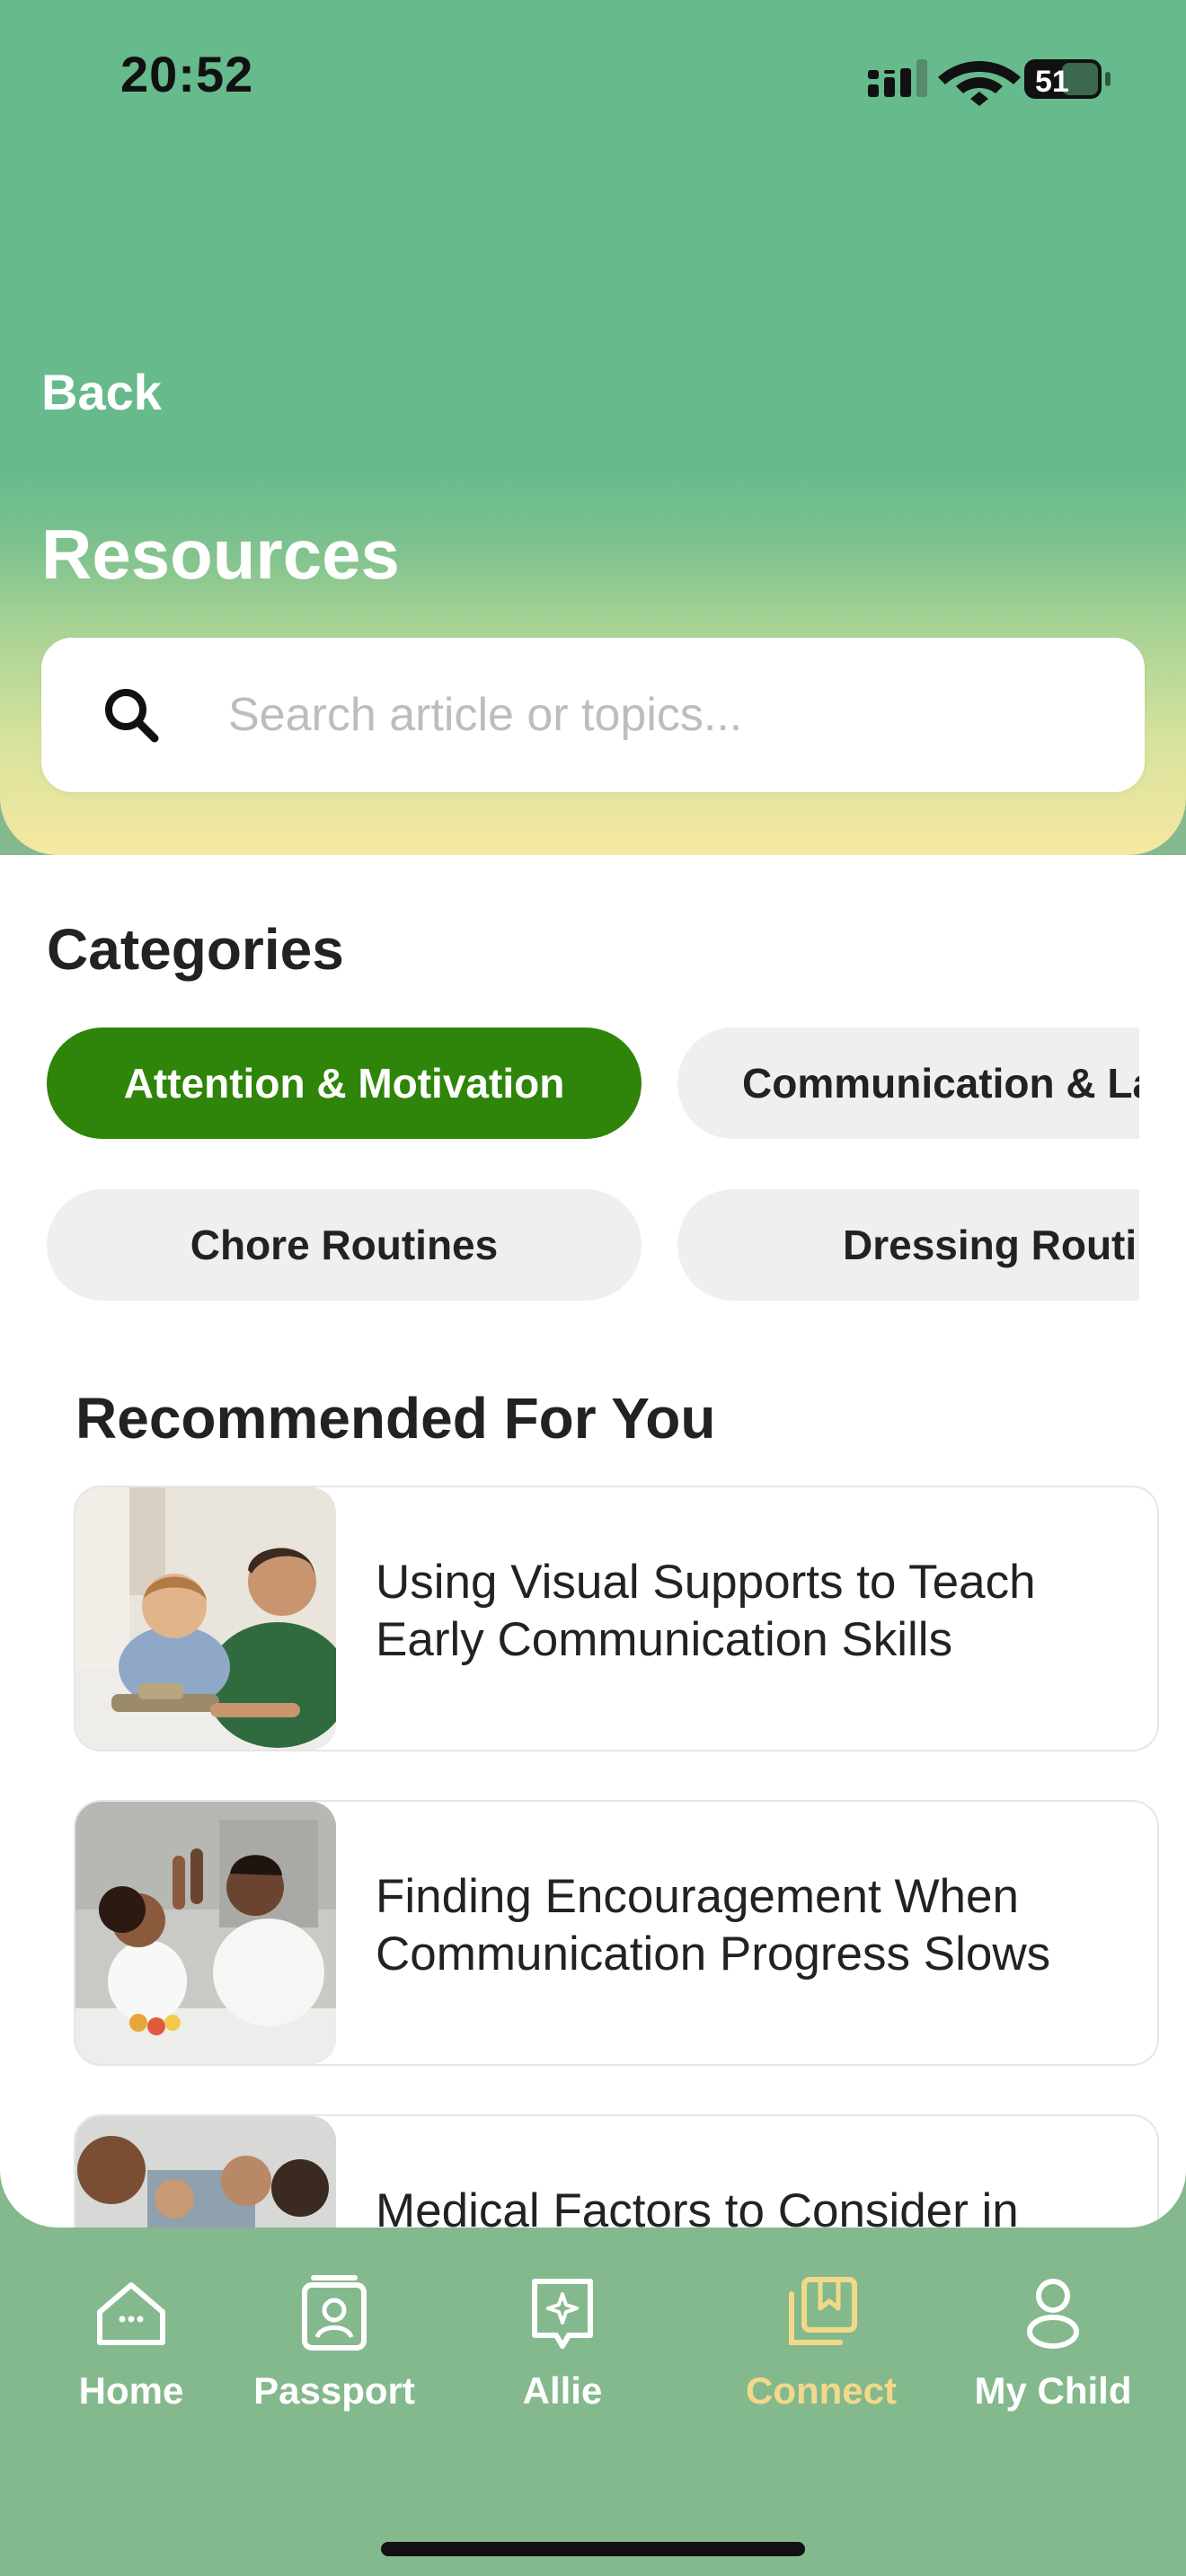  What do you see at coordinates (616, 2171) in the screenshot?
I see `article-card: Medical Factors to Consider in` at bounding box center [616, 2171].